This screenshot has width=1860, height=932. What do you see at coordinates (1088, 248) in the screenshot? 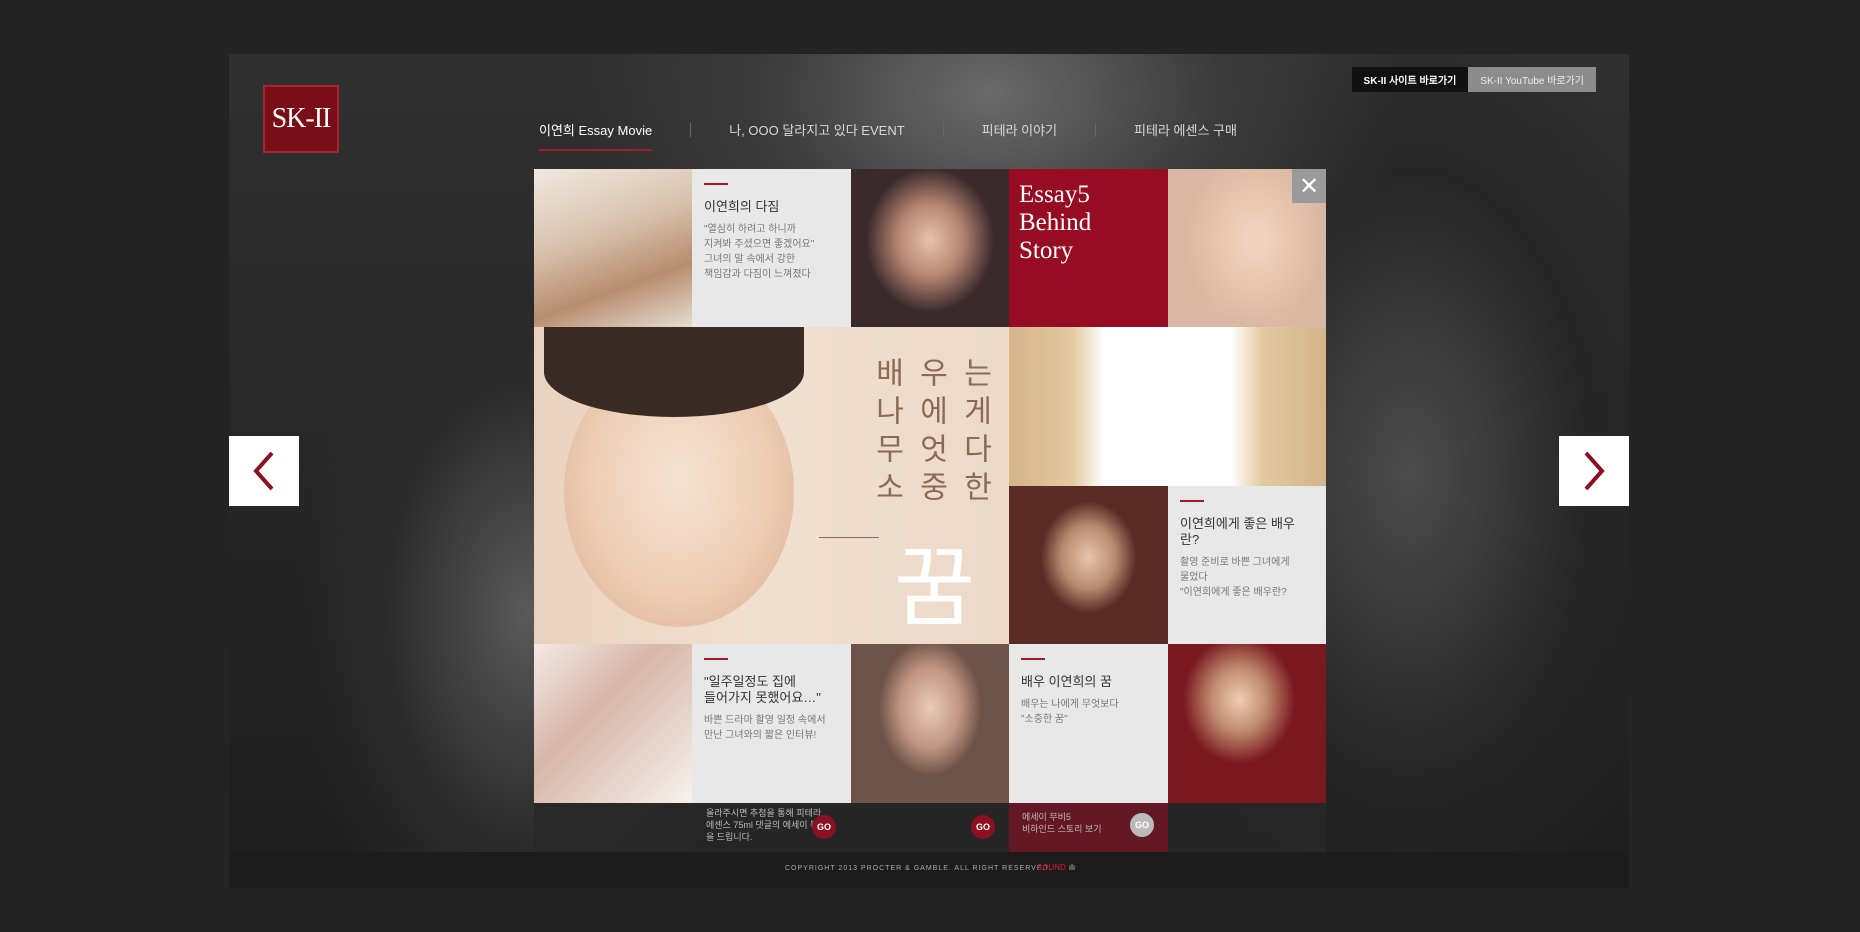
I see `essay-behind-story-tile: Essay5 Behind Story` at bounding box center [1088, 248].